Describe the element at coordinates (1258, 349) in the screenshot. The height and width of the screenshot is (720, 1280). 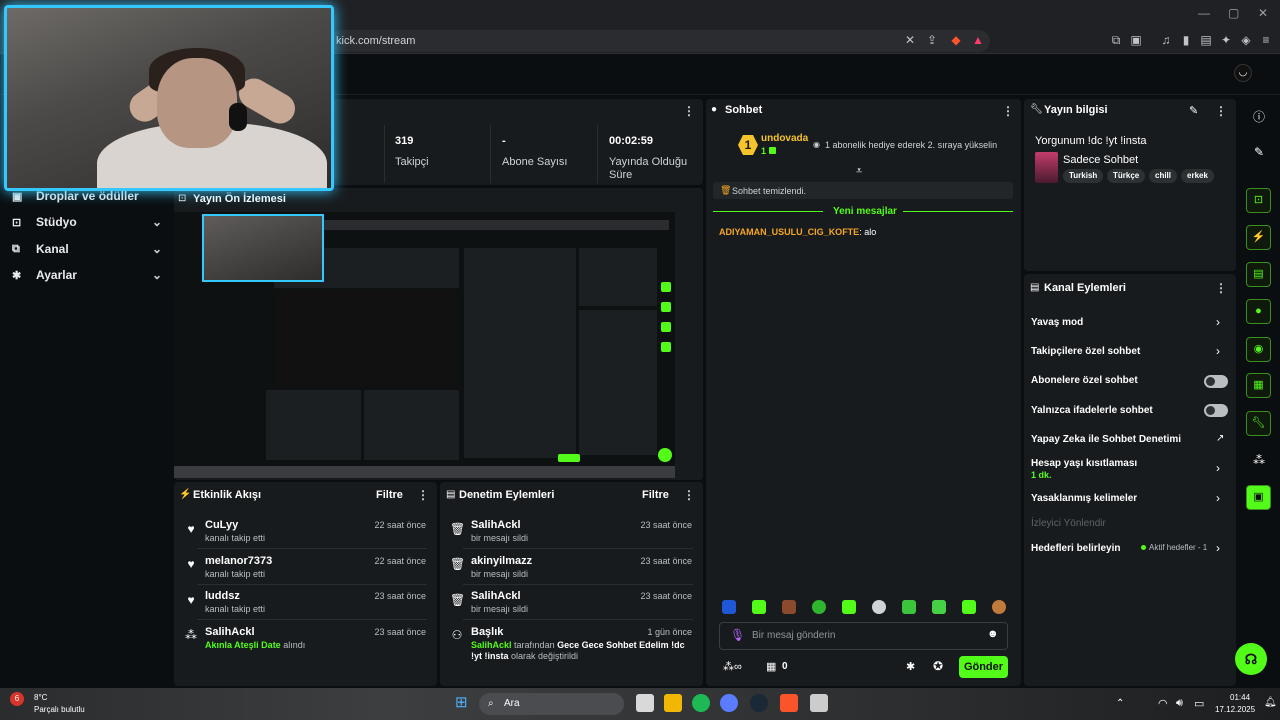
I see `broadcast-button: ◉` at that location.